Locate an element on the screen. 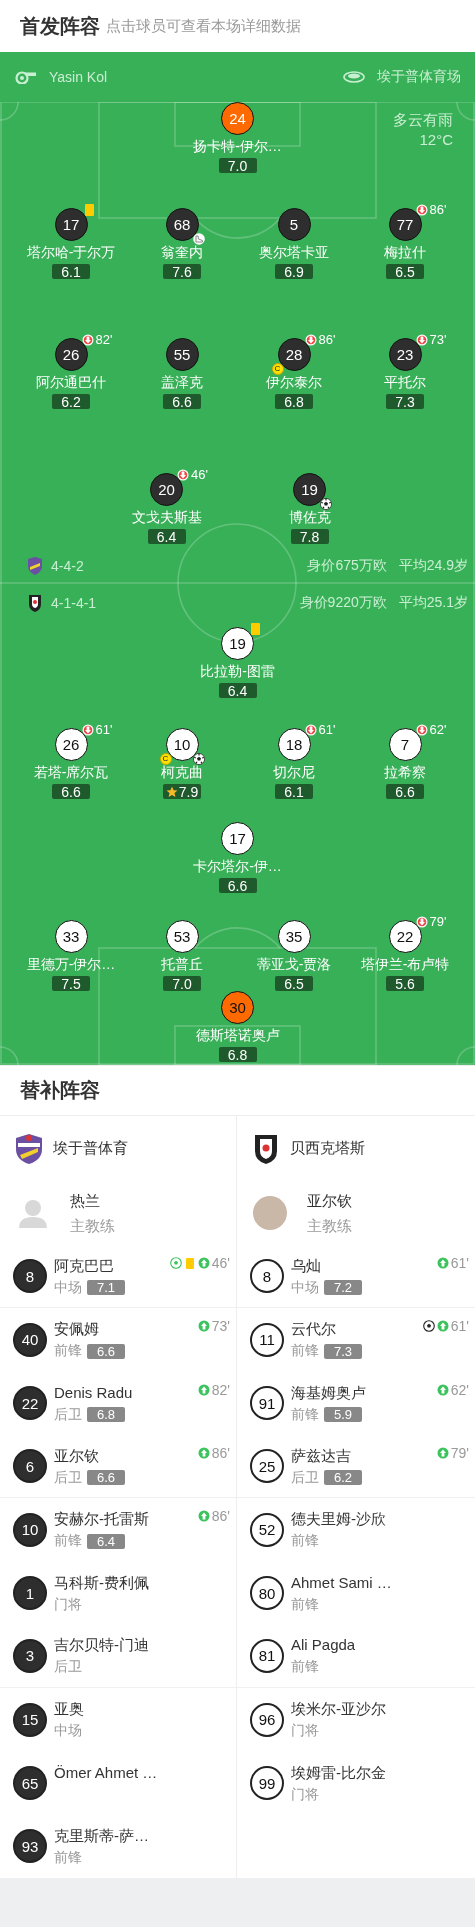 This screenshot has width=475, height=1927. shirt-number: 55 is located at coordinates (182, 354).